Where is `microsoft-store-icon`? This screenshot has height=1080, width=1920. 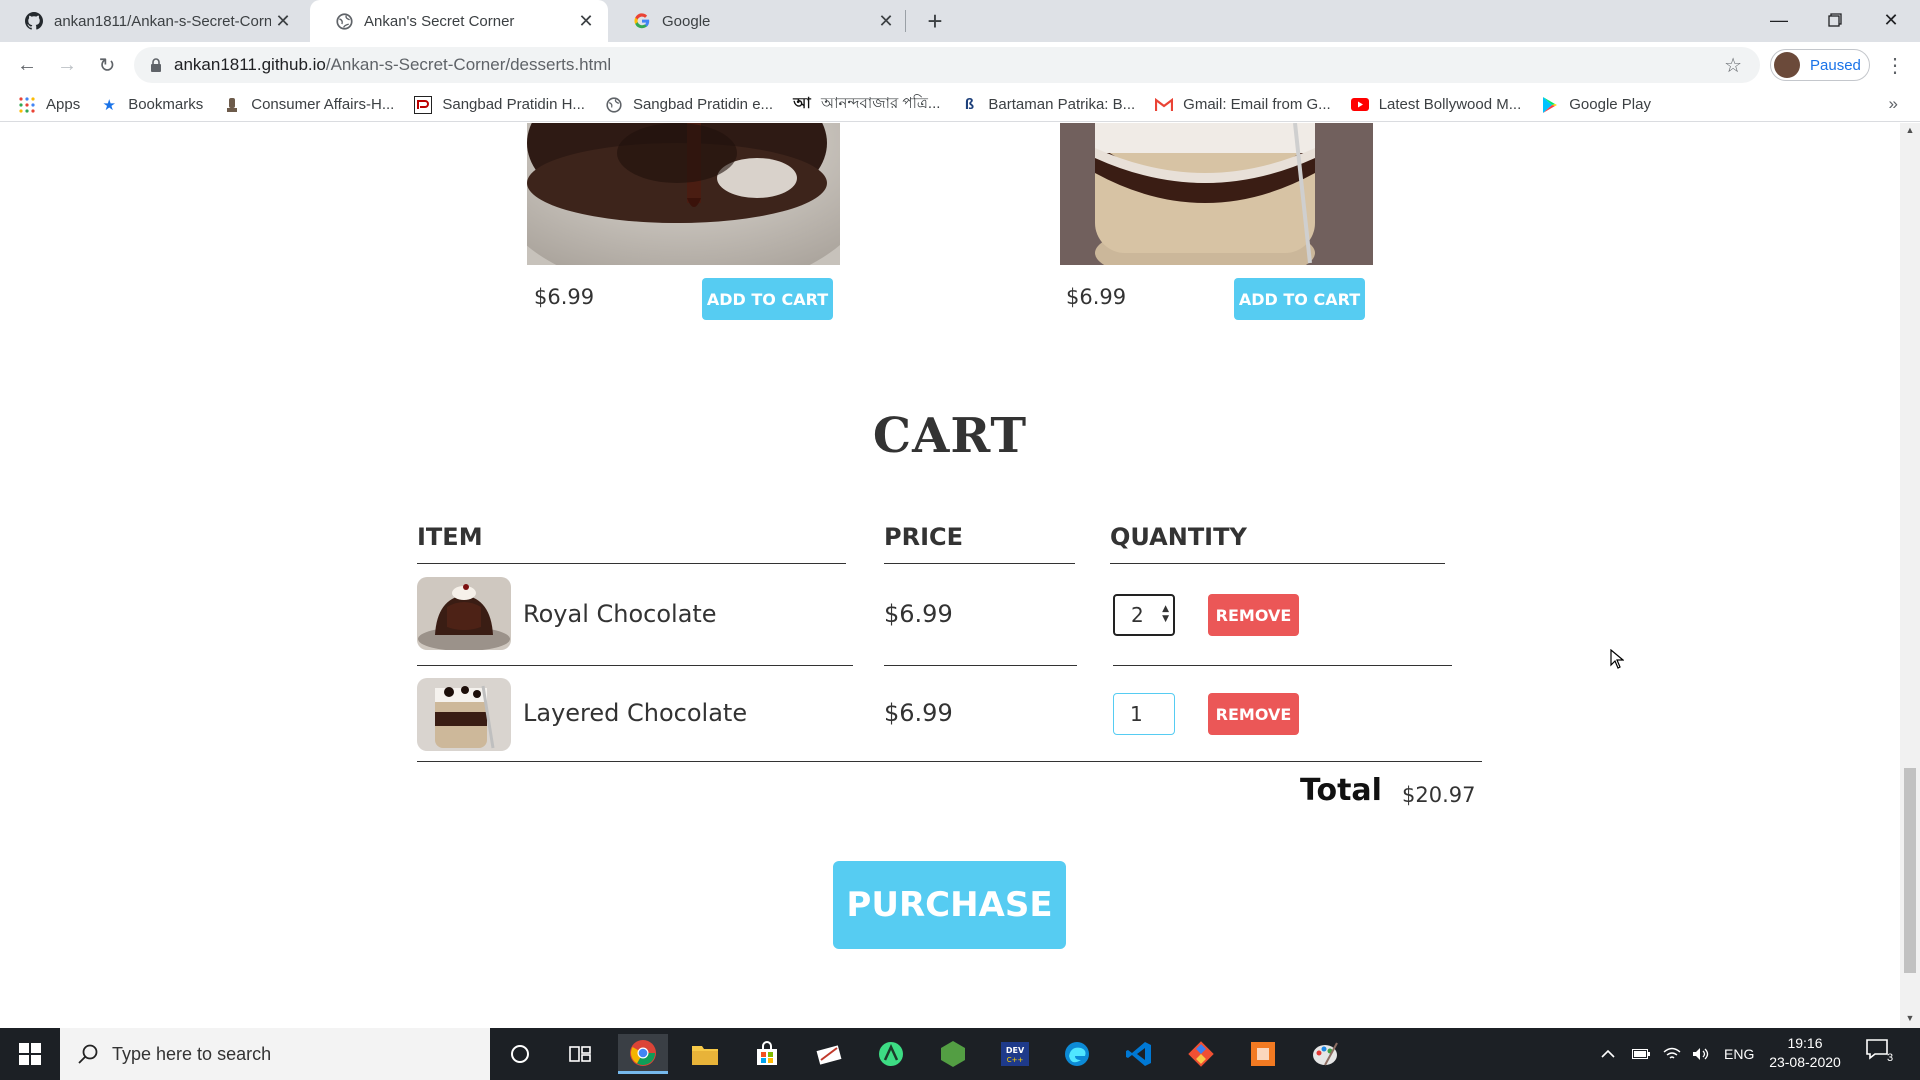
microsoft-store-icon is located at coordinates (767, 1054).